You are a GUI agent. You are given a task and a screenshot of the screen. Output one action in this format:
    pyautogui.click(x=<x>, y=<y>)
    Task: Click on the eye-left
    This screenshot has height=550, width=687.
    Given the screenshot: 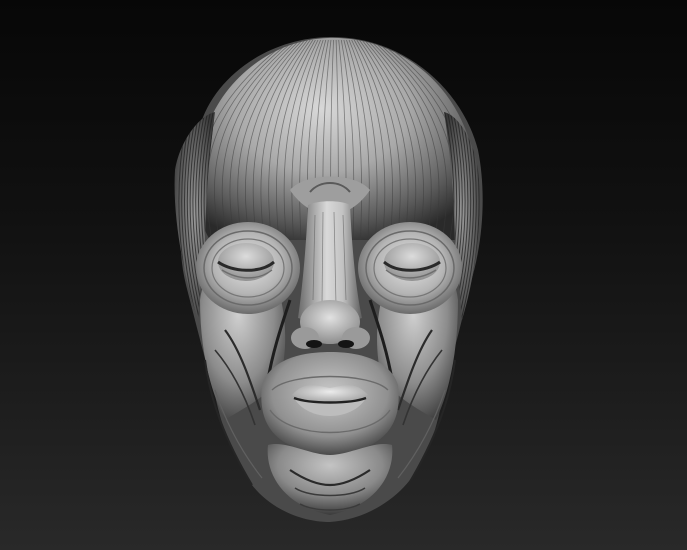 What is the action you would take?
    pyautogui.click(x=248, y=268)
    